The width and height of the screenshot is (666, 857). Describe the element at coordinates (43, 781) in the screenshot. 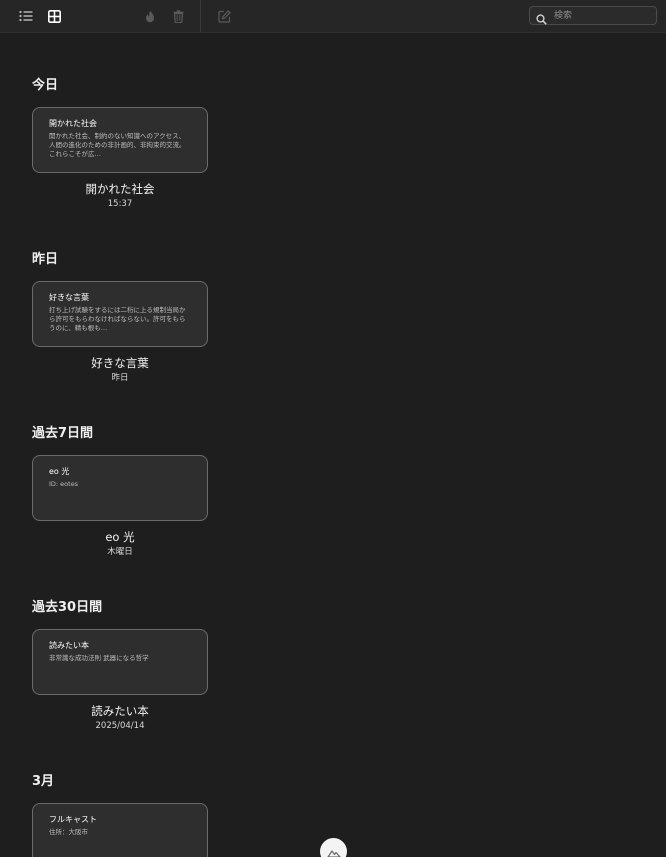

I see `section-heading: 3月` at that location.